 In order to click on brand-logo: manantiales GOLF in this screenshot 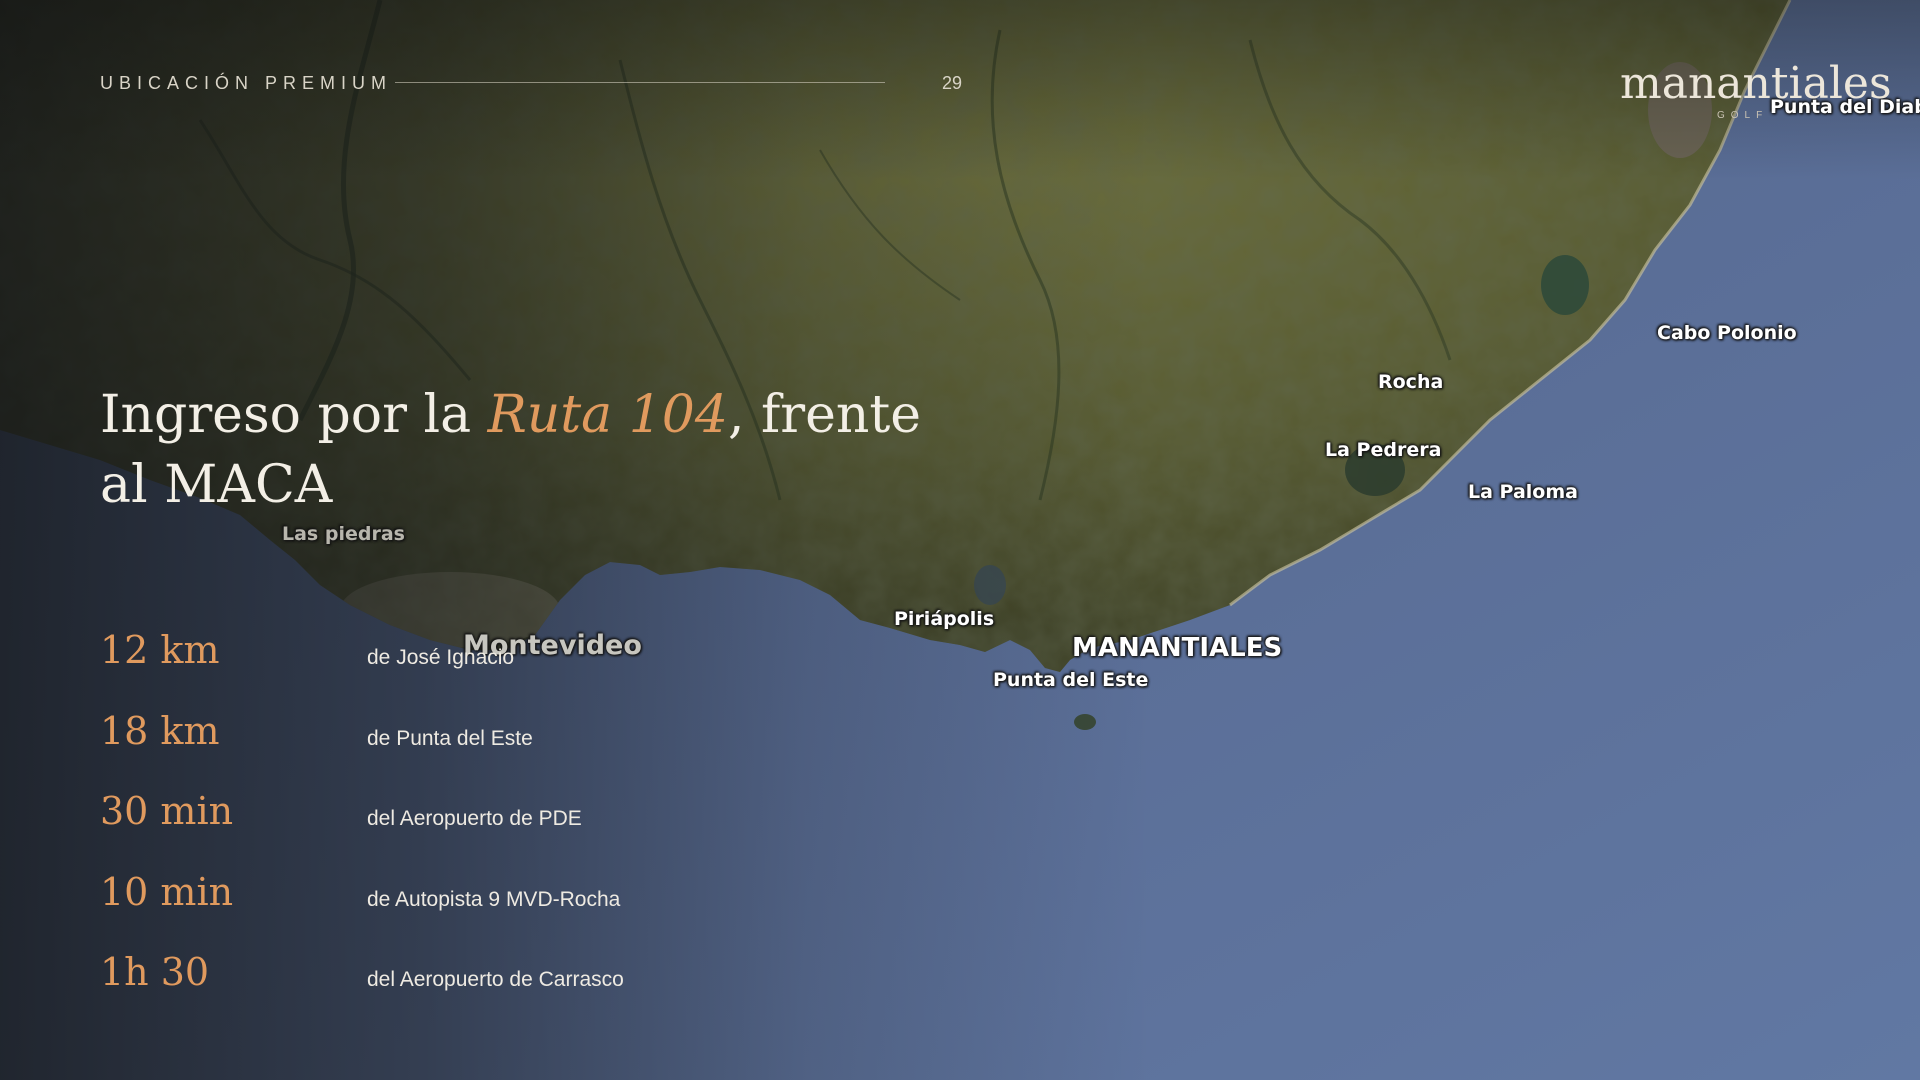, I will do `click(1756, 93)`.